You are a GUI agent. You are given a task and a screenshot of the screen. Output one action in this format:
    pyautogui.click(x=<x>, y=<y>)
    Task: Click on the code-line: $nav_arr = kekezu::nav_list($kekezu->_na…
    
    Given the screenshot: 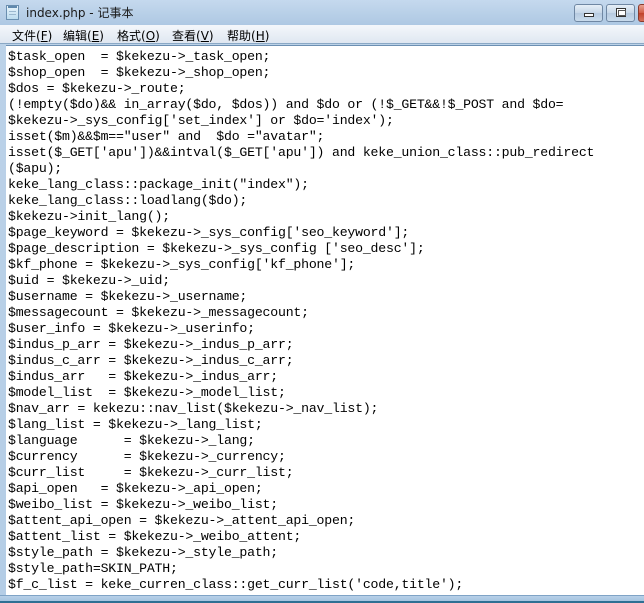 What is the action you would take?
    pyautogui.click(x=193, y=408)
    